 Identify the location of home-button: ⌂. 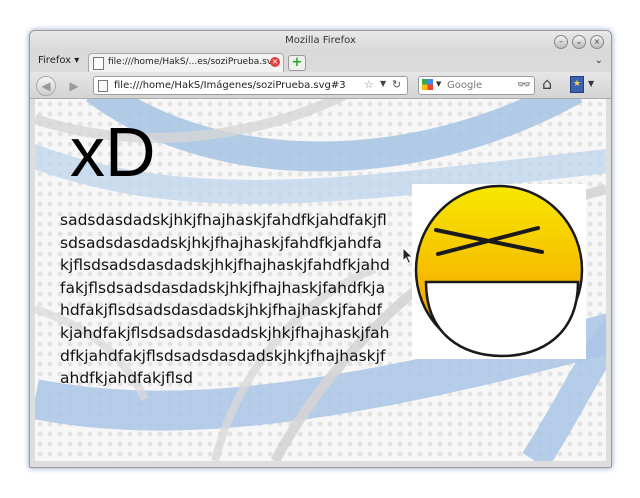
(547, 84).